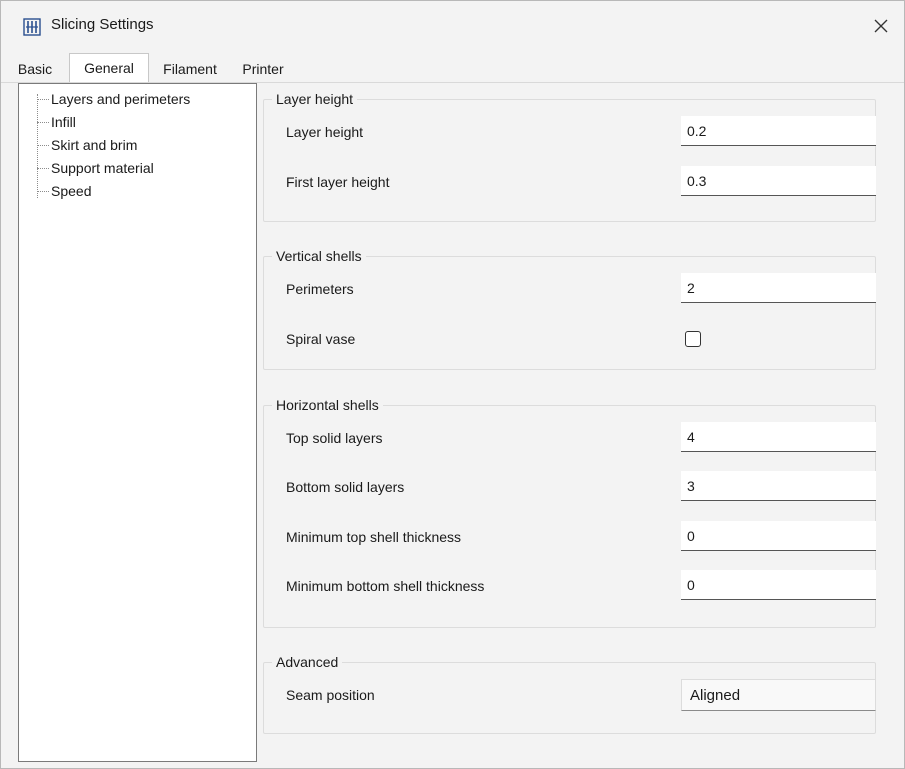 Image resolution: width=905 pixels, height=769 pixels. Describe the element at coordinates (315, 99) in the screenshot. I see `group-title-layer-height: Layer height` at that location.